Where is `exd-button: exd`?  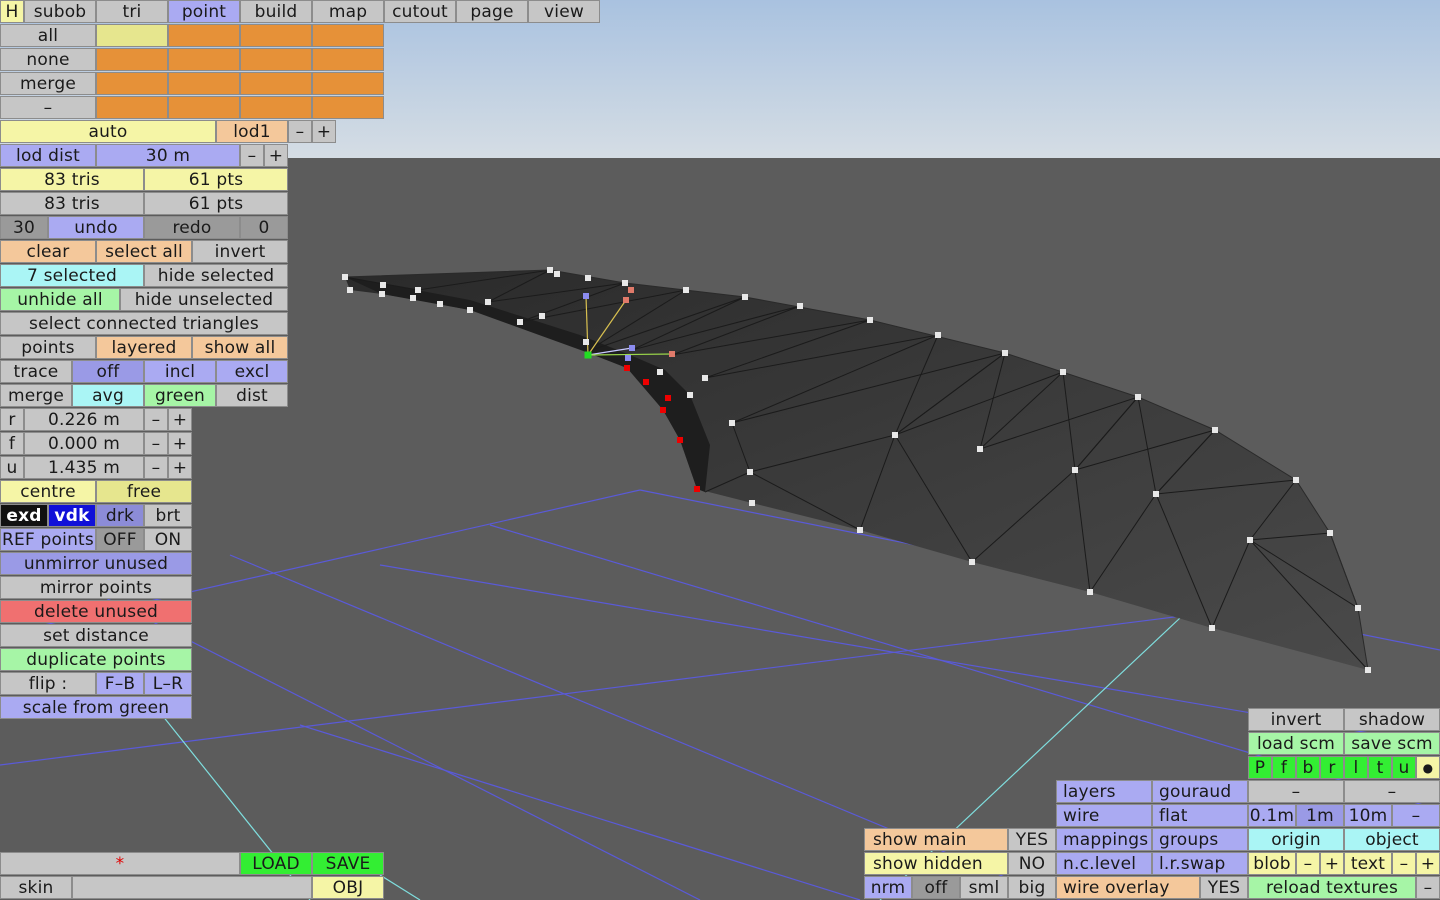 exd-button: exd is located at coordinates (24, 515).